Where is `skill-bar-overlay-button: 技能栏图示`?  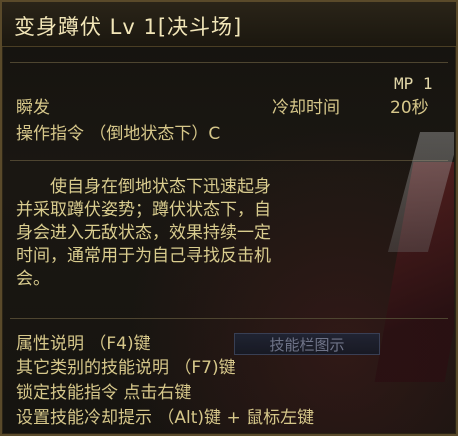
skill-bar-overlay-button: 技能栏图示 is located at coordinates (307, 344).